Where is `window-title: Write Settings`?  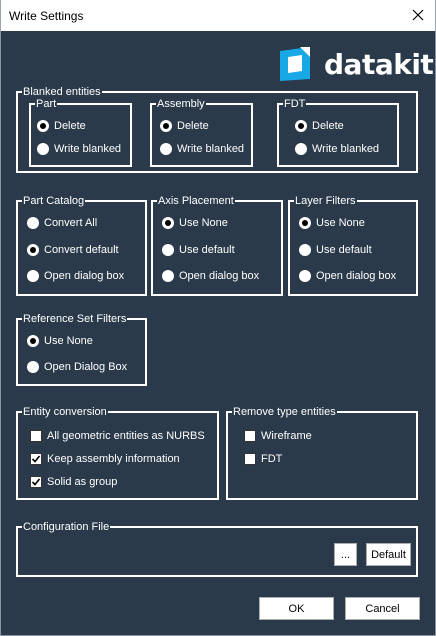 window-title: Write Settings is located at coordinates (46, 16).